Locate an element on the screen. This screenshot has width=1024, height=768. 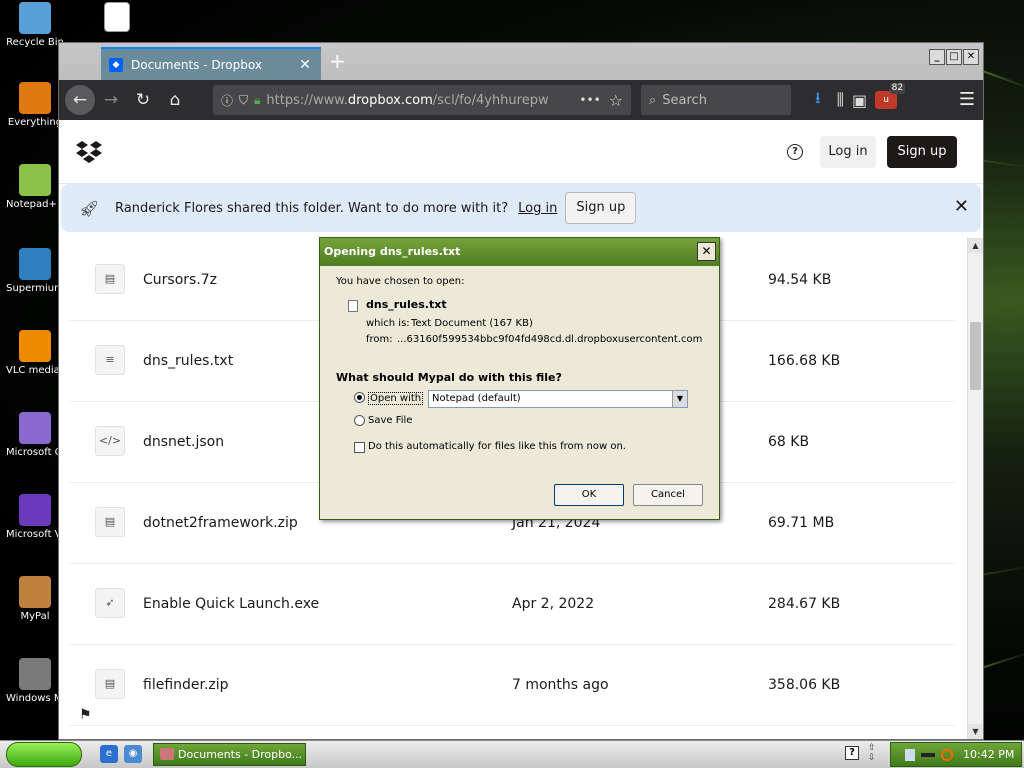
network-icon is located at coordinates (910, 754).